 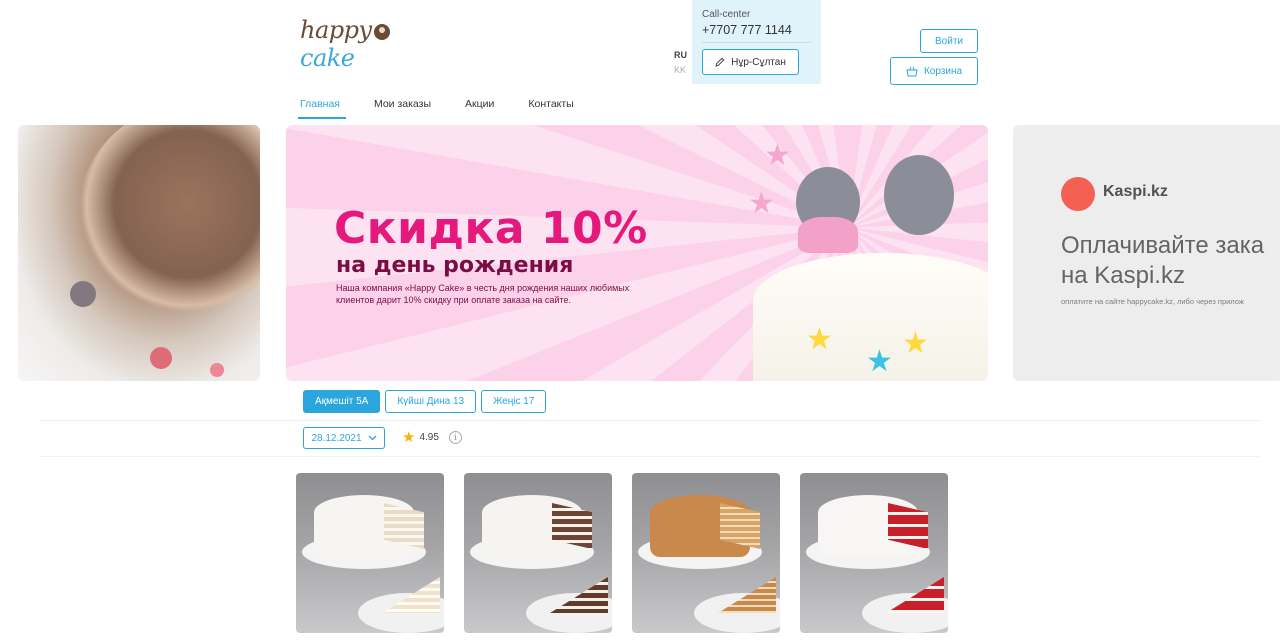 I want to click on main-nav: Главная Мои заказы Акции Контакты, so click(x=453, y=107).